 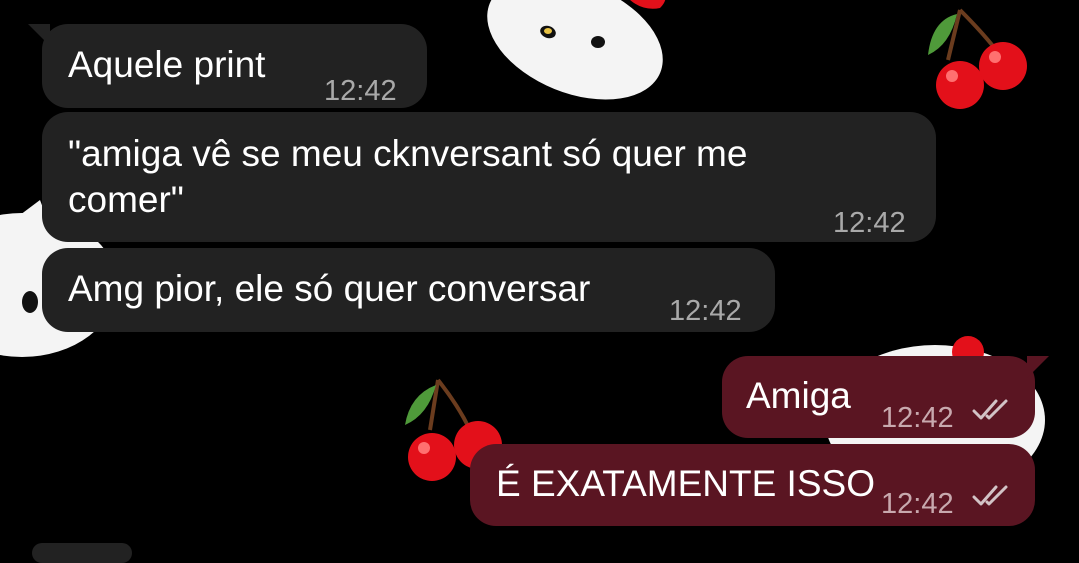 I want to click on message-text-line: "amiga vê se meu cknversant só quer me, so click(x=408, y=153).